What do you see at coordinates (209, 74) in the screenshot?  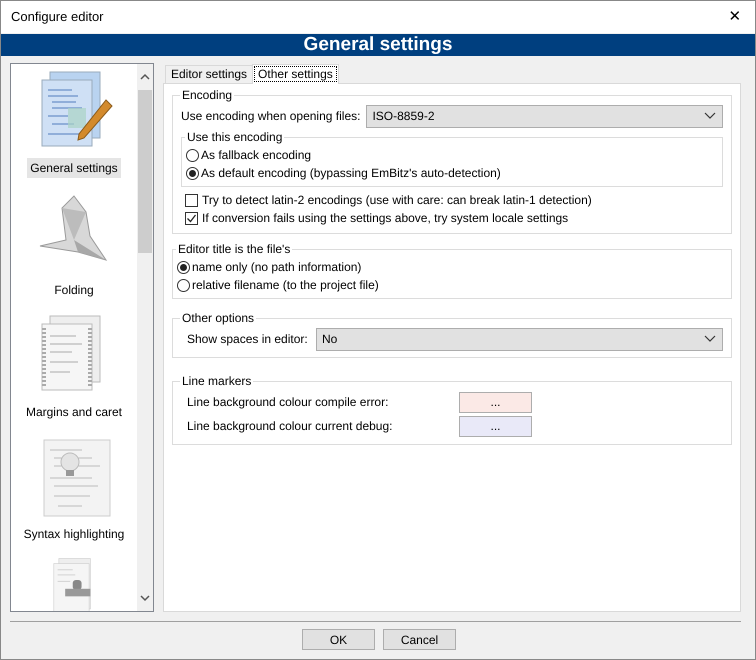 I see `tab: Editor settings` at bounding box center [209, 74].